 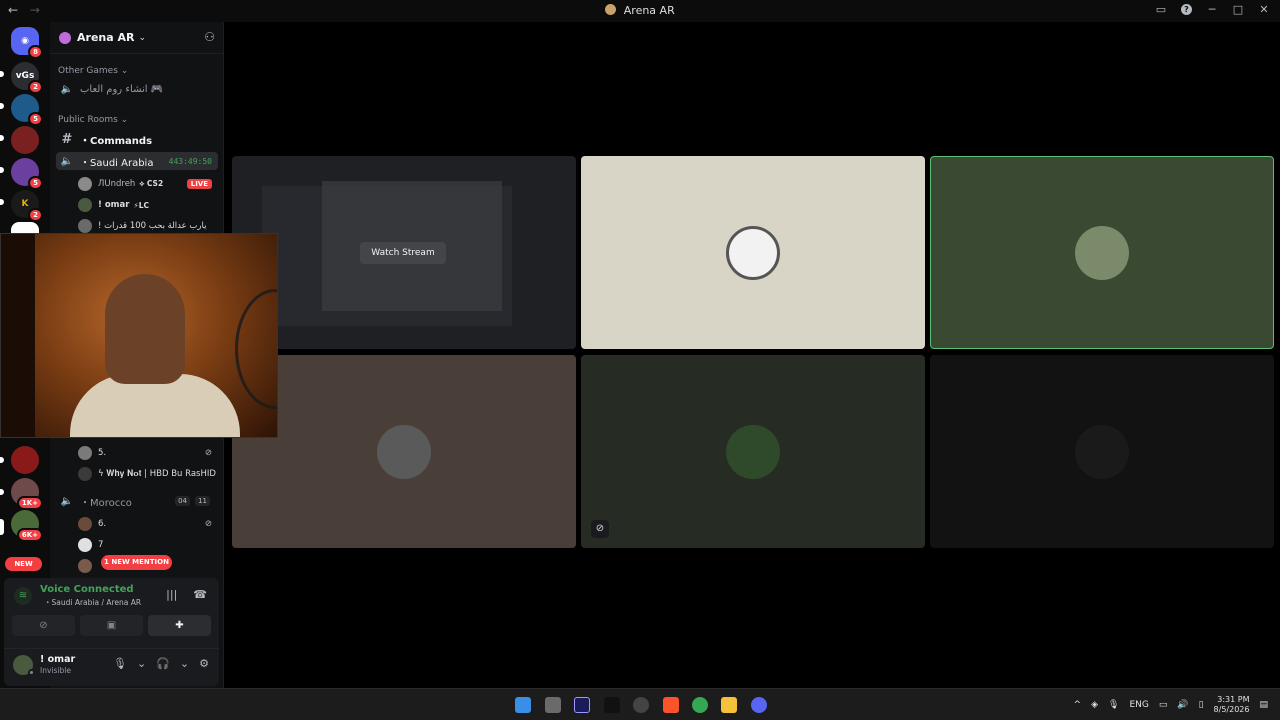 What do you see at coordinates (29, 503) in the screenshot?
I see `notification-badge: 1K+` at bounding box center [29, 503].